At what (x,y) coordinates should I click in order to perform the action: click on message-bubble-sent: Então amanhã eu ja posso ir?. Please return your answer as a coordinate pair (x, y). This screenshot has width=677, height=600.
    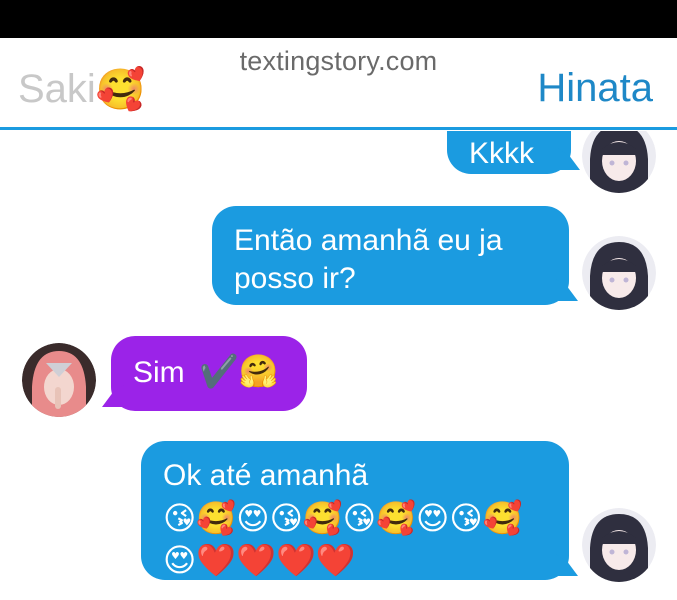
    Looking at the image, I should click on (390, 255).